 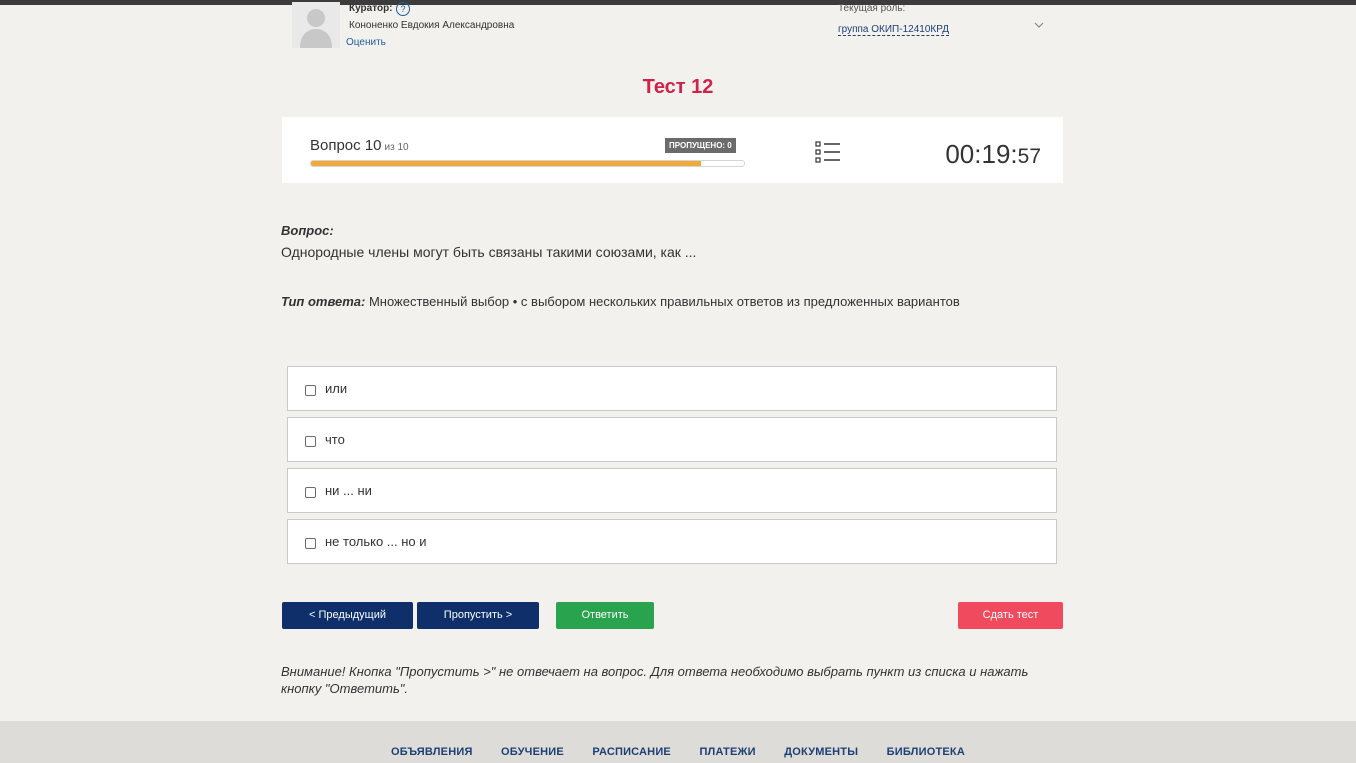 I want to click on footer-link-payments: ПЛАТЕЖИ, so click(x=727, y=752).